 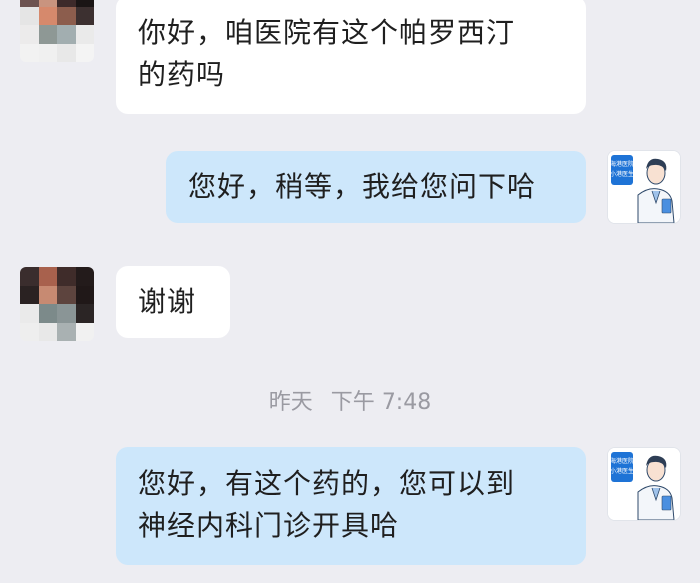 I want to click on message-text-line: 的药吗, so click(x=182, y=74).